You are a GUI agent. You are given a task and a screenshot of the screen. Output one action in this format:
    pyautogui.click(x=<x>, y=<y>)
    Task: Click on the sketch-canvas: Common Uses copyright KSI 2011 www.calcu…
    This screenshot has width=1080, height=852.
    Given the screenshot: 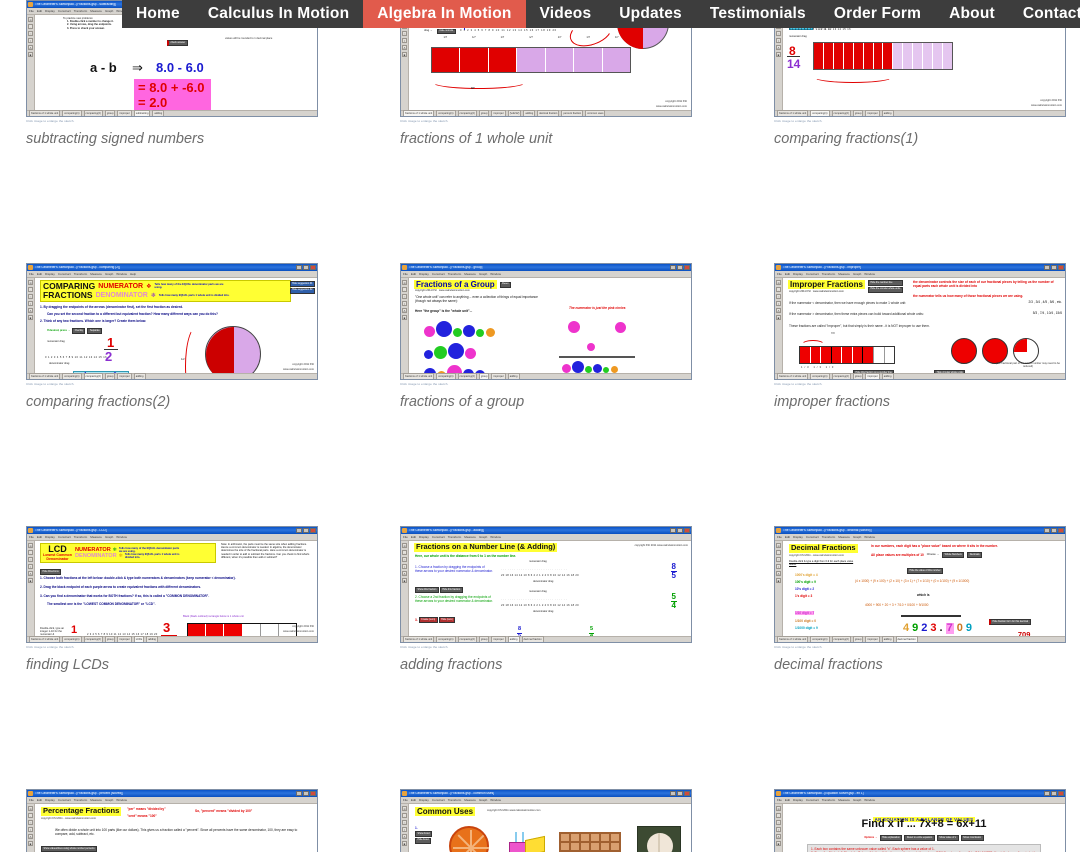 What is the action you would take?
    pyautogui.click(x=550, y=828)
    